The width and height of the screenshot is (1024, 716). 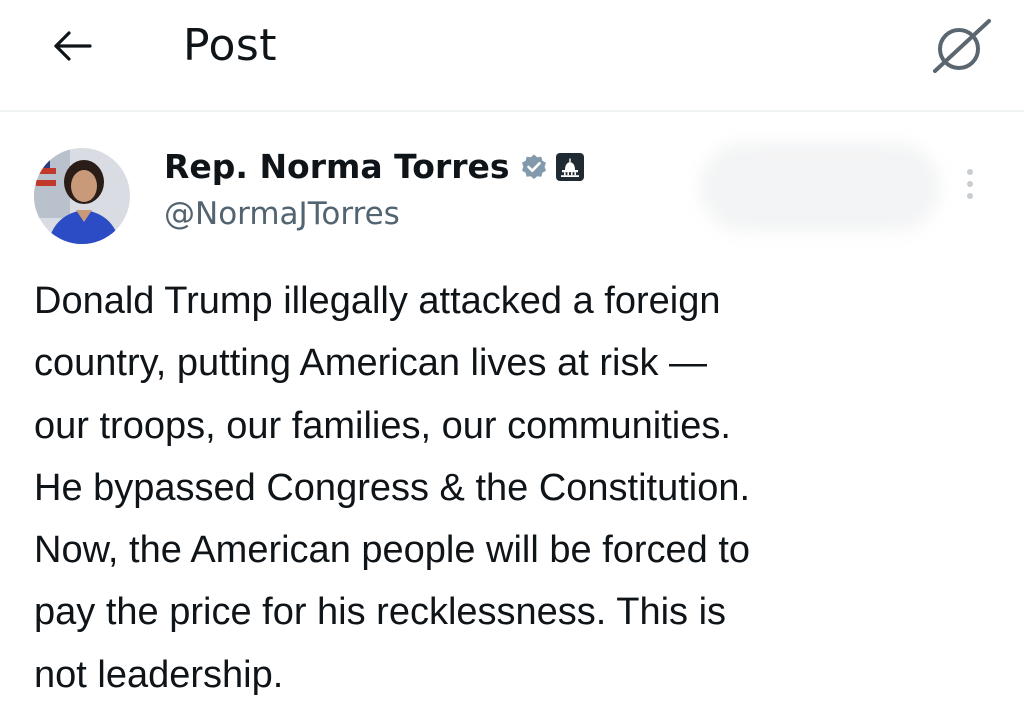 I want to click on author-handle: @NormaJTorres, so click(x=282, y=214).